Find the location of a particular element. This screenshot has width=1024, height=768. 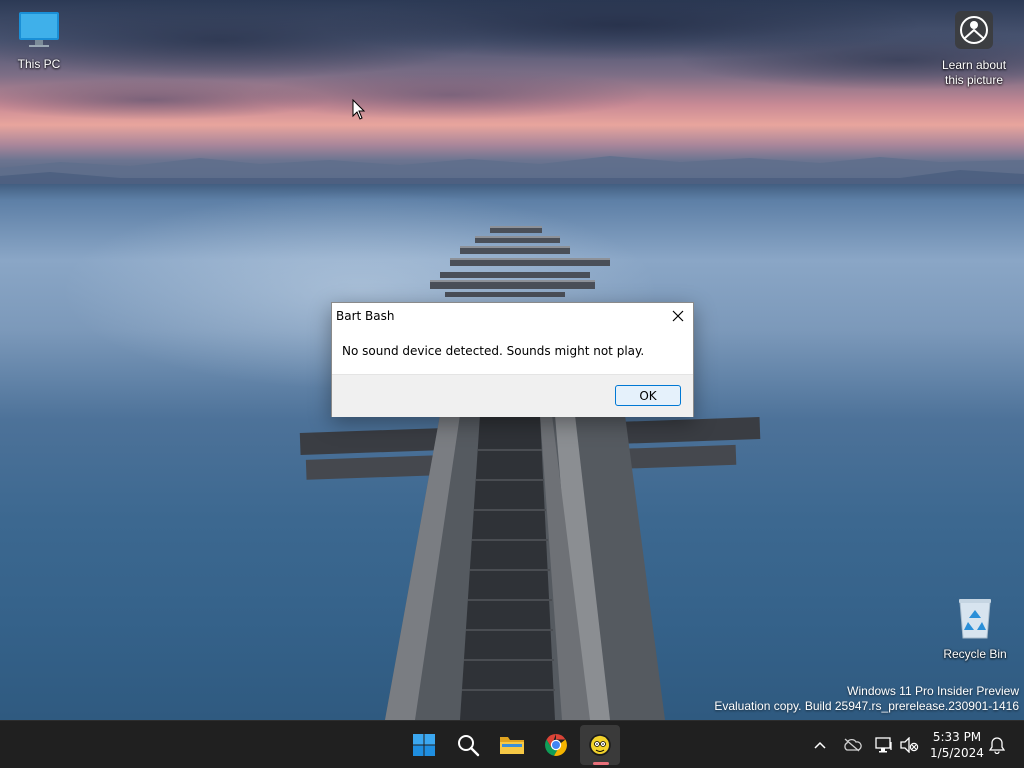

this-pc-label: This PC is located at coordinates (39, 64).